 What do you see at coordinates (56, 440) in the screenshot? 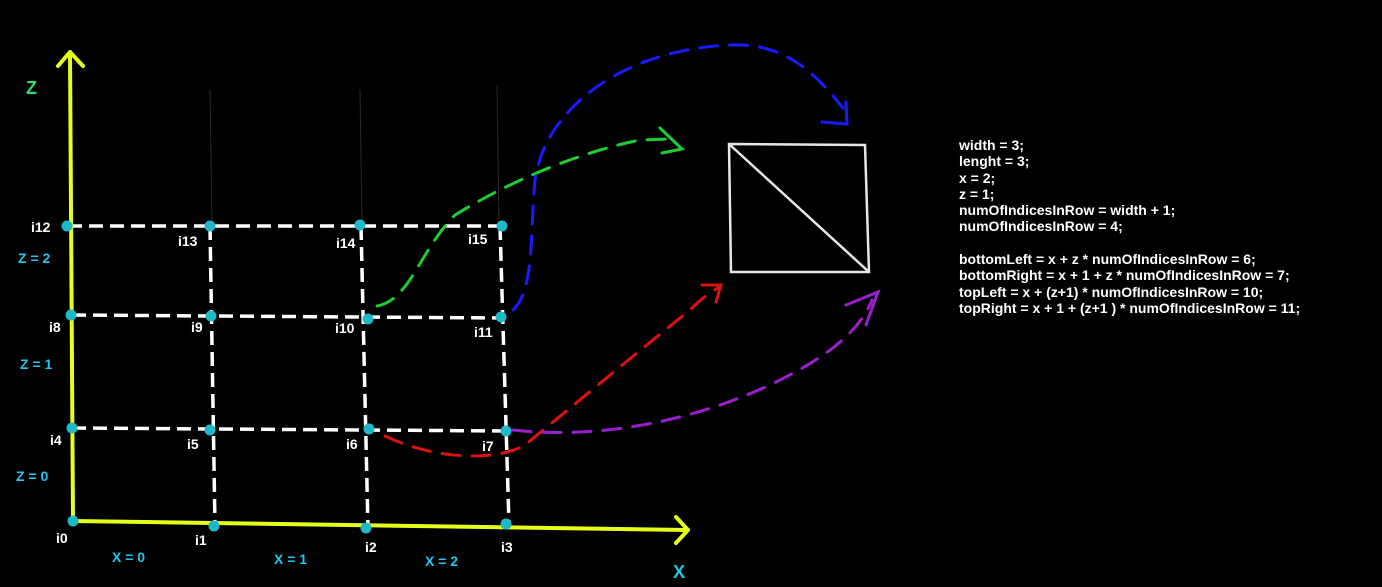
I see `vertex-label: i4` at bounding box center [56, 440].